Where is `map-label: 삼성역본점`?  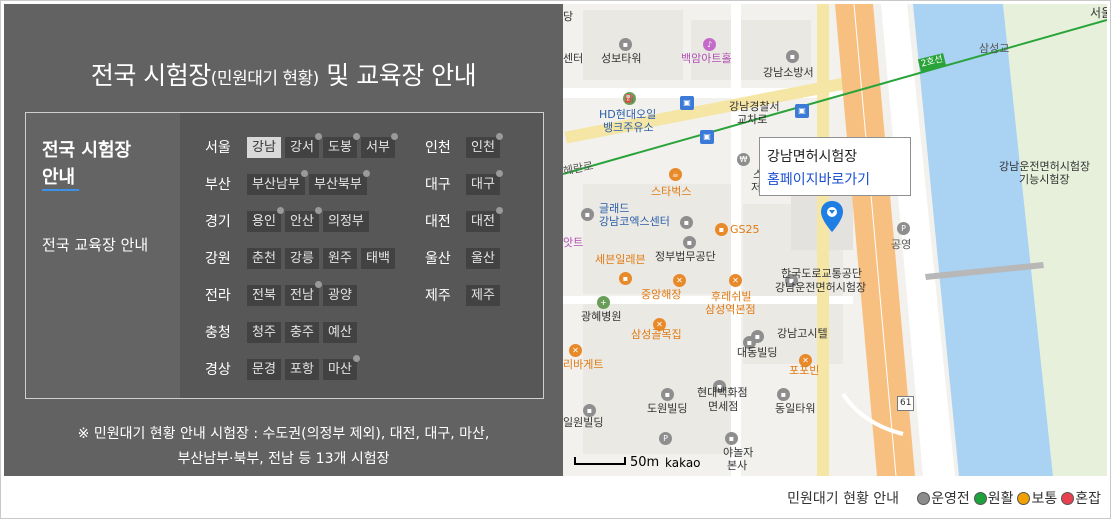
map-label: 삼성역본점 is located at coordinates (730, 309).